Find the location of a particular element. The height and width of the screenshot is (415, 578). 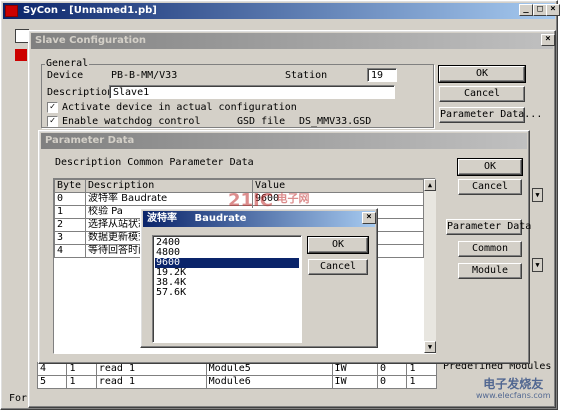

watermark-21ic-cn: 电子网 is located at coordinates (293, 198).